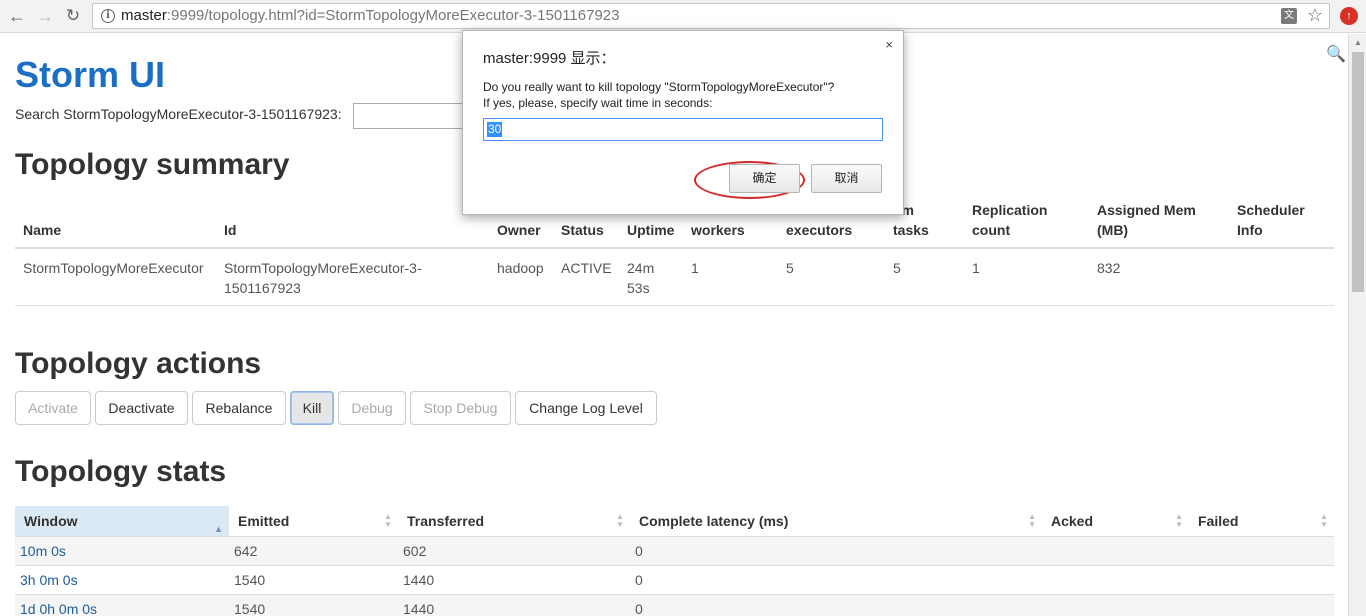 The image size is (1366, 616). Describe the element at coordinates (1115, 521) in the screenshot. I see `stats-col-acked: Acked ▲ ▼` at that location.